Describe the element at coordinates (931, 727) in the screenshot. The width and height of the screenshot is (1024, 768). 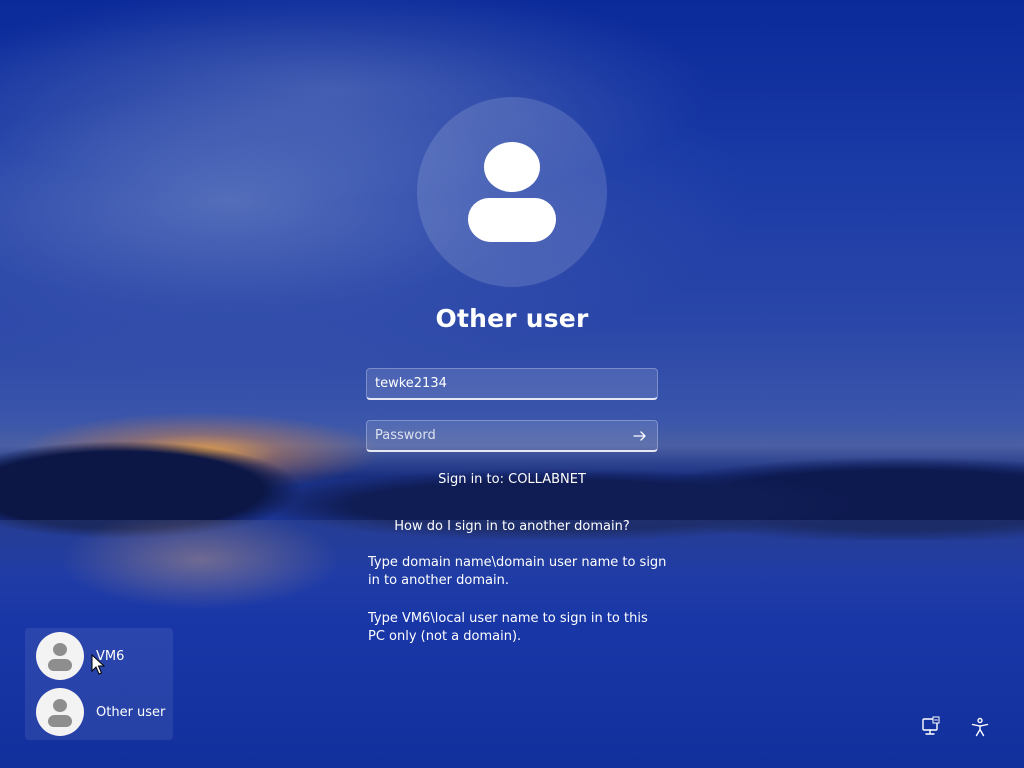
I see `network-icon` at that location.